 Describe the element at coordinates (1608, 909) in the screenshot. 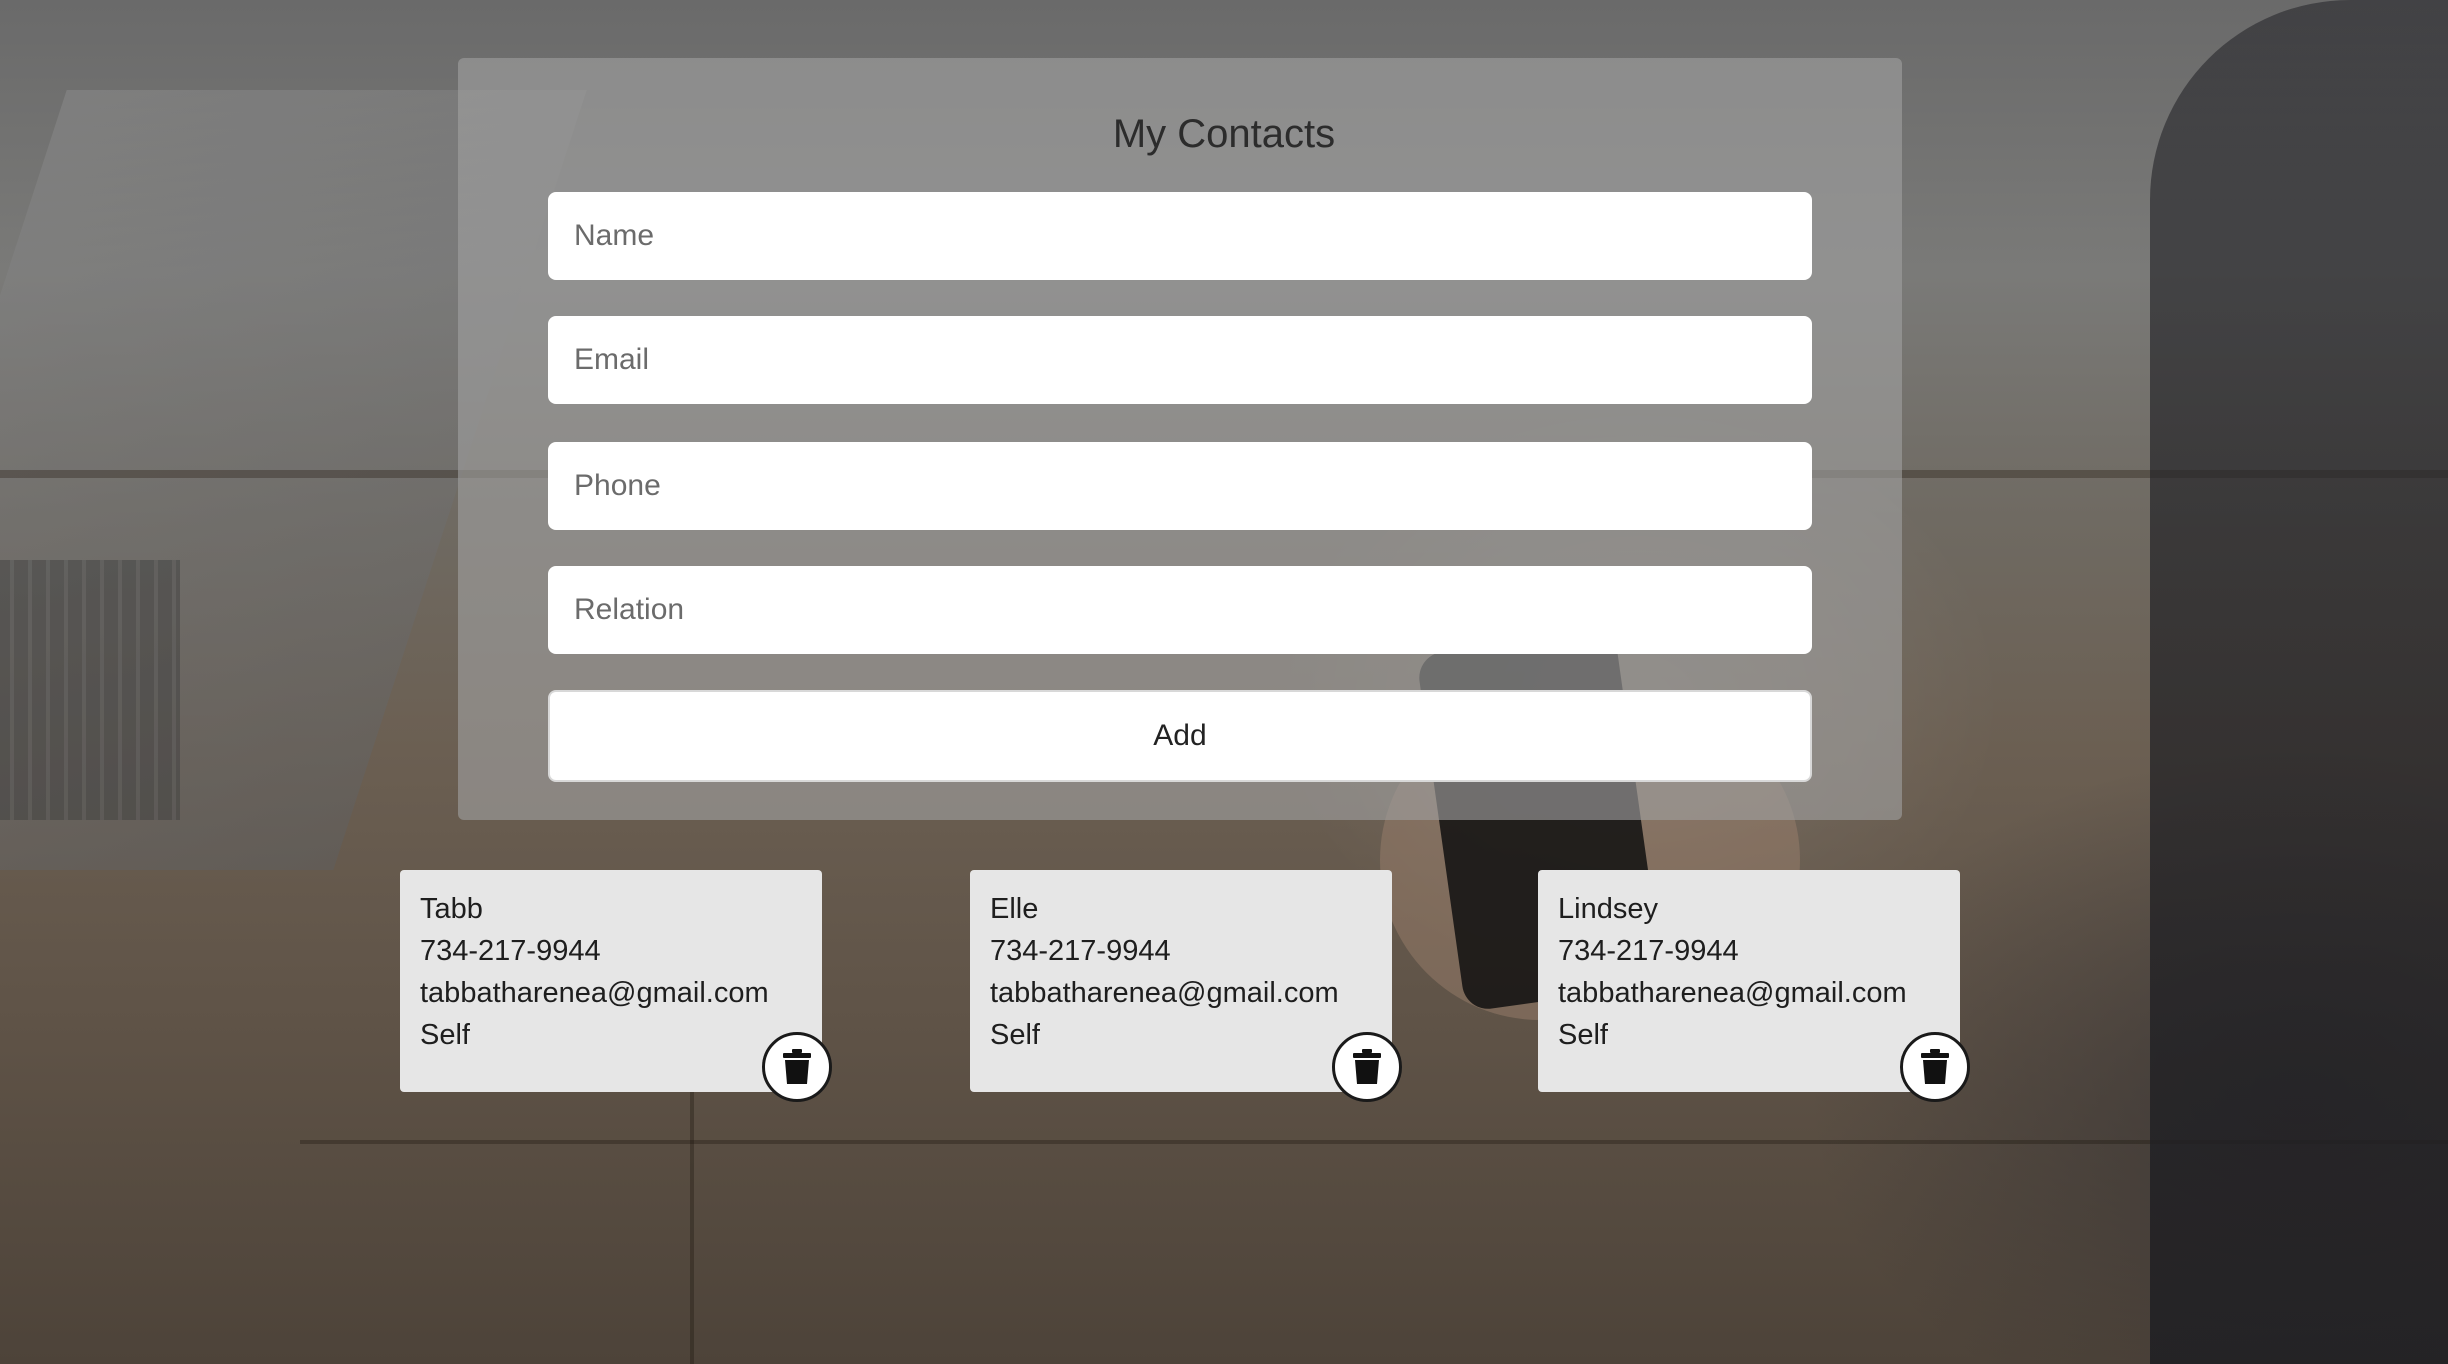

I see `contact-name: Lindsey` at that location.